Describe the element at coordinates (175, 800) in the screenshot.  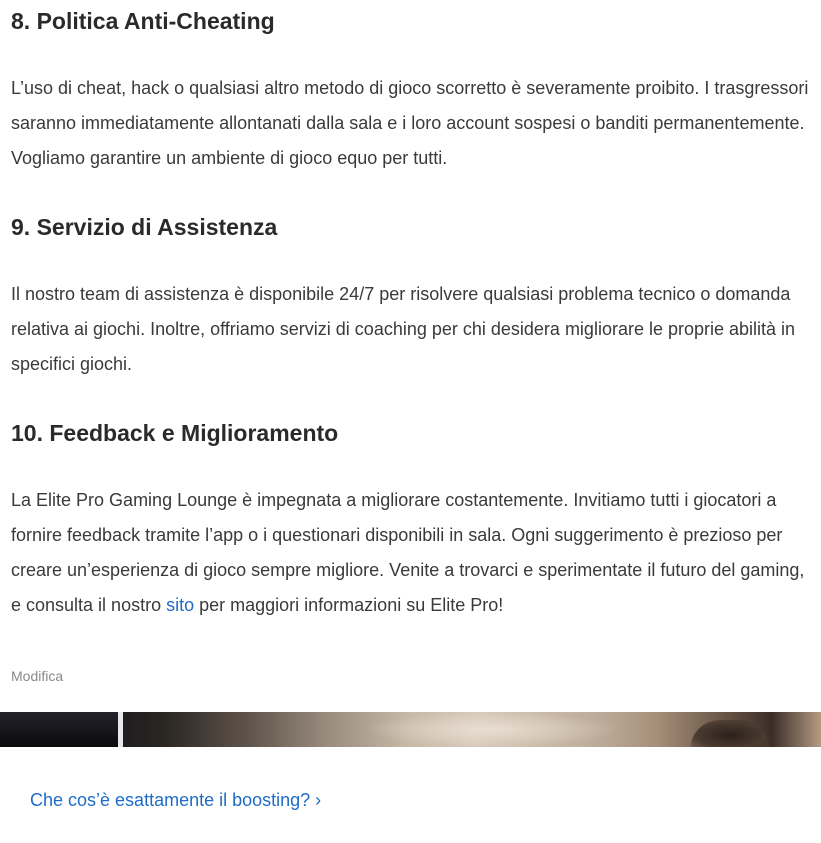
I see `next-article-link: Che cos’è esattamente il boosting? ›` at that location.